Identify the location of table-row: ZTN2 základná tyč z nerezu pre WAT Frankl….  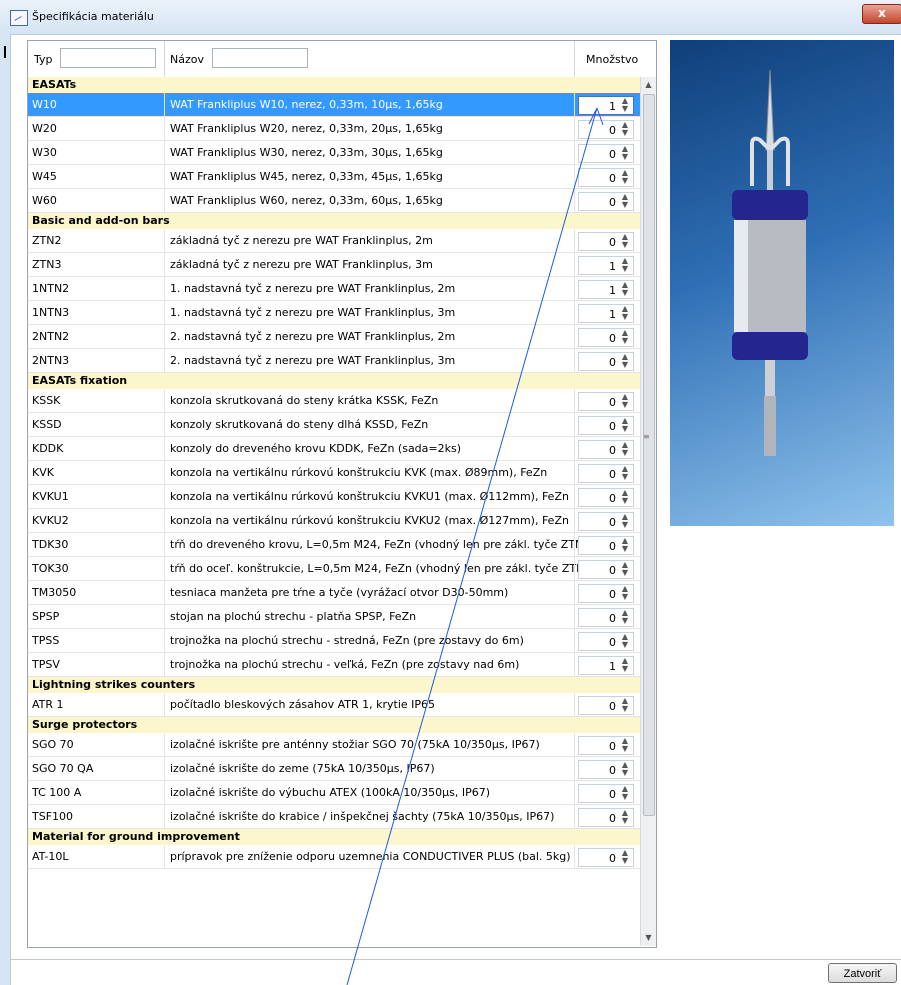
(334, 241).